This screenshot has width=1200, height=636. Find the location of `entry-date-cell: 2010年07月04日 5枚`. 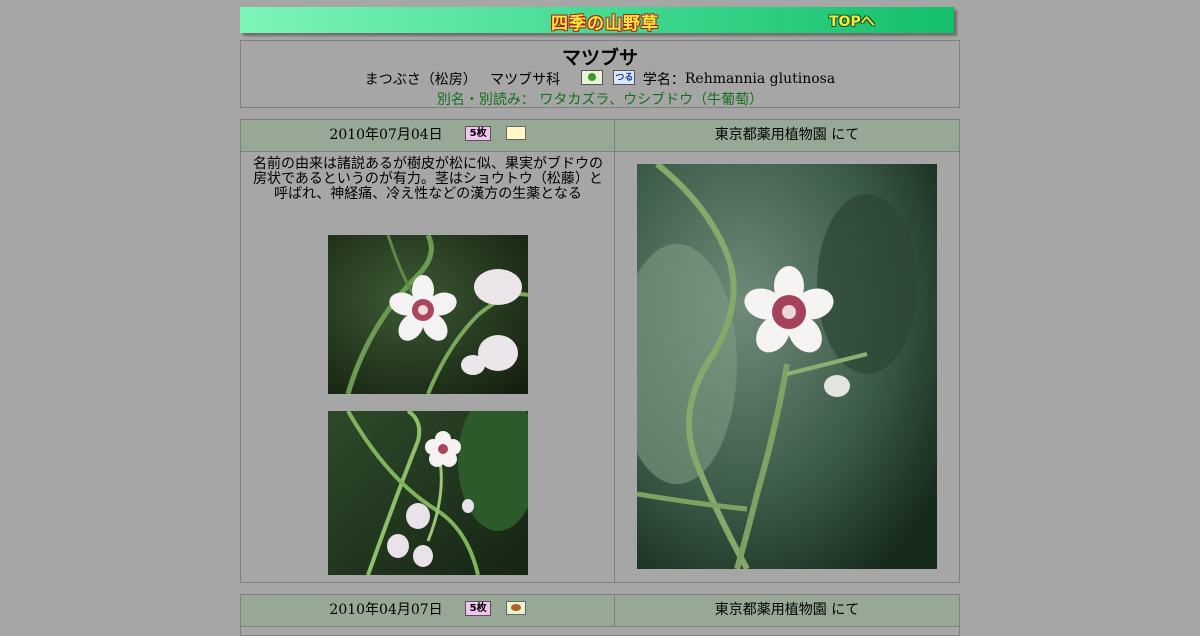

entry-date-cell: 2010年07月04日 5枚 is located at coordinates (428, 135).